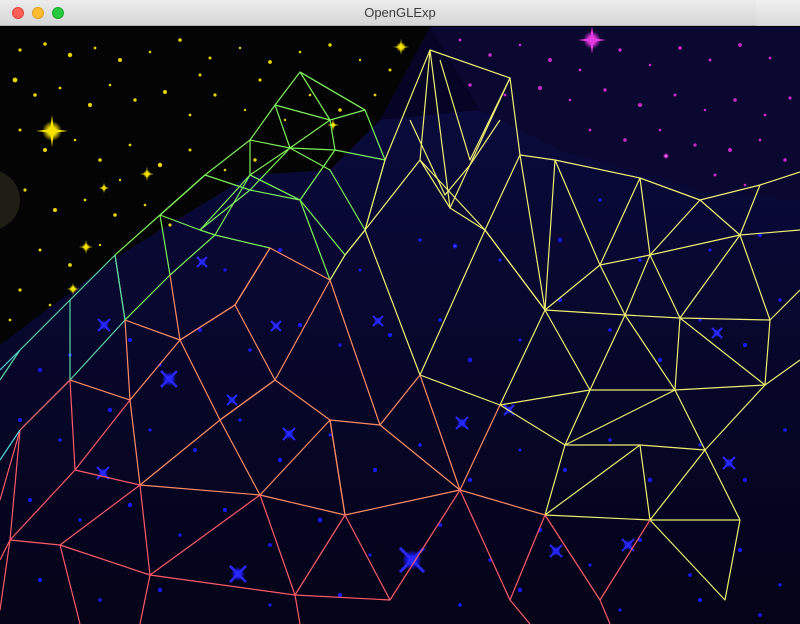 The image size is (800, 624). I want to click on titlebar-edge, so click(778, 13).